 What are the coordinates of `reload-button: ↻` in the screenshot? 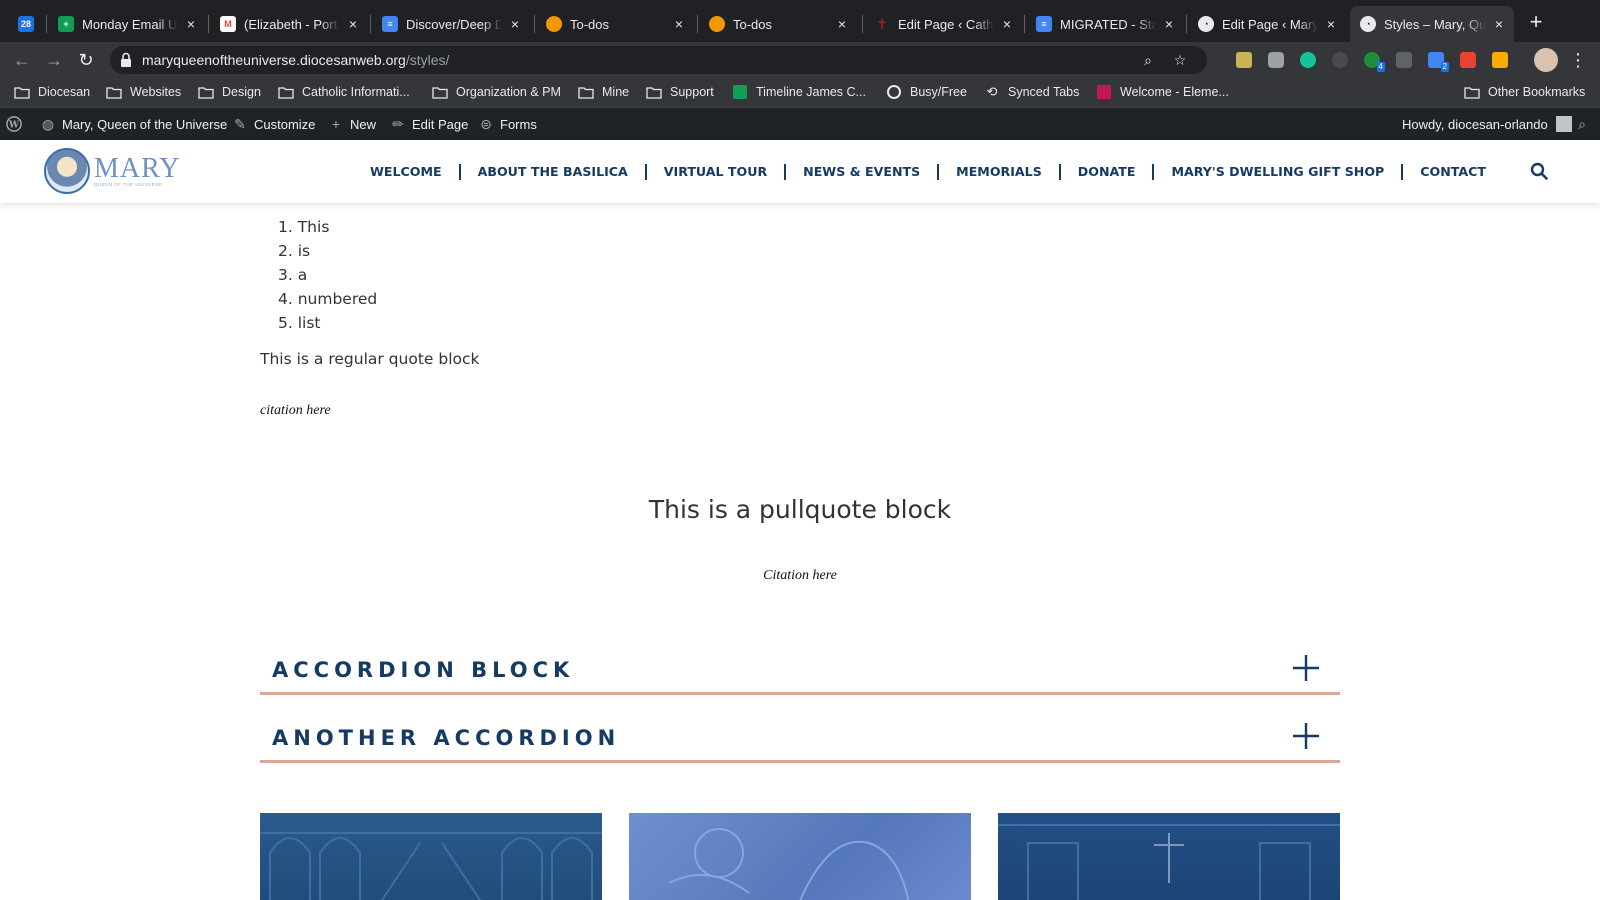 It's located at (86, 60).